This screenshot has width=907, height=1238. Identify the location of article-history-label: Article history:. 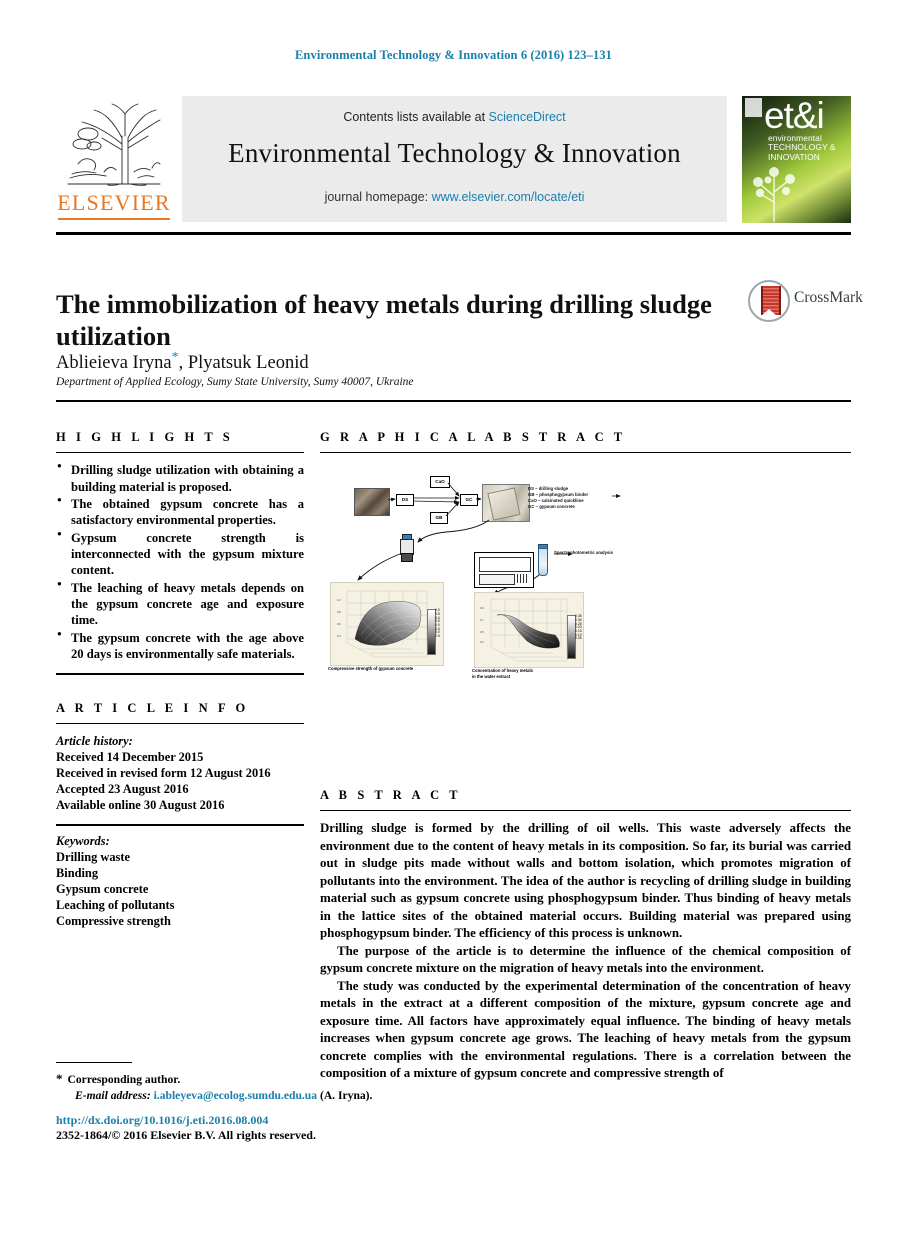
(94, 741).